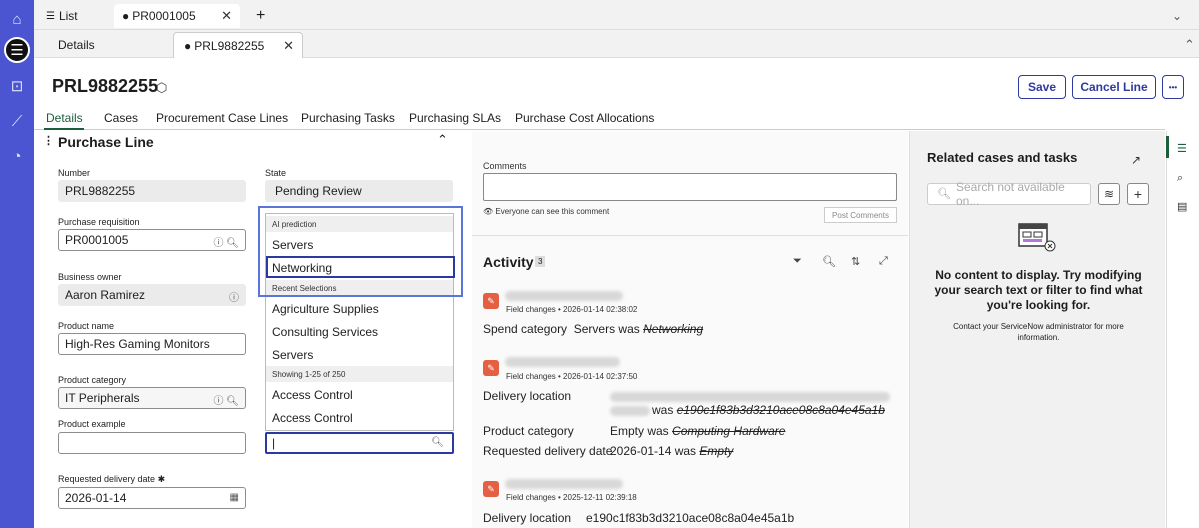 Image resolution: width=1199 pixels, height=528 pixels. What do you see at coordinates (540, 261) in the screenshot?
I see `activity-count-badge: 3` at bounding box center [540, 261].